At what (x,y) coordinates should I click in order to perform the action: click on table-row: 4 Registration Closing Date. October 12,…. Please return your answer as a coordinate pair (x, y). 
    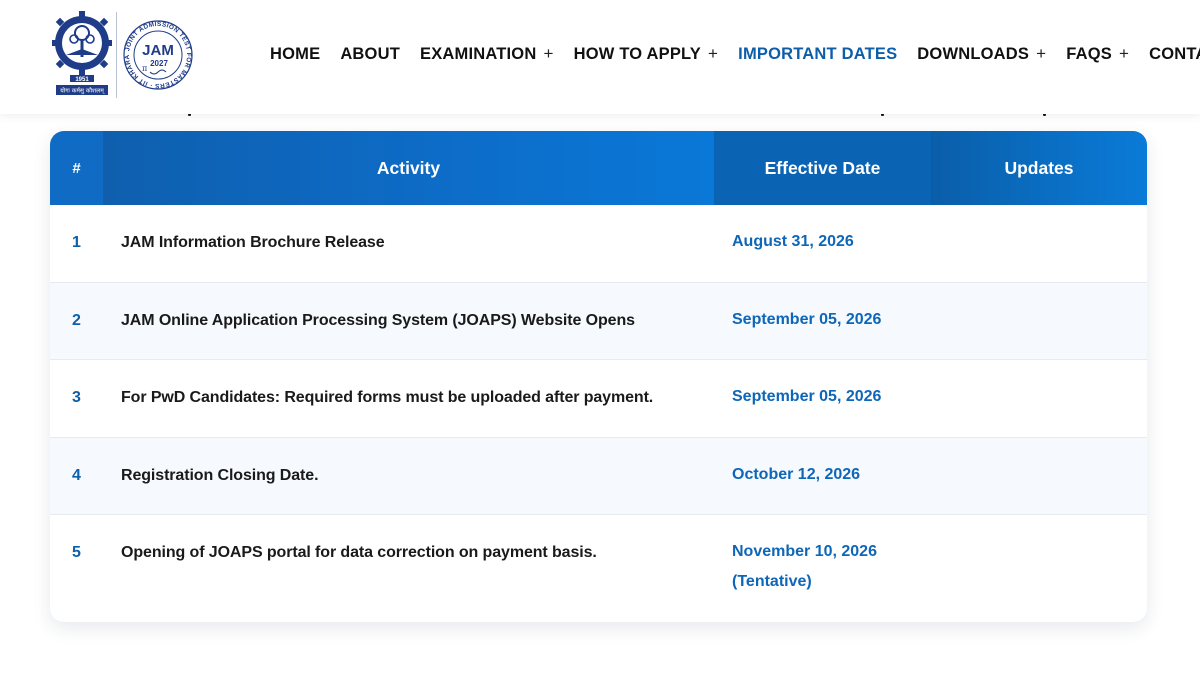
    Looking at the image, I should click on (598, 476).